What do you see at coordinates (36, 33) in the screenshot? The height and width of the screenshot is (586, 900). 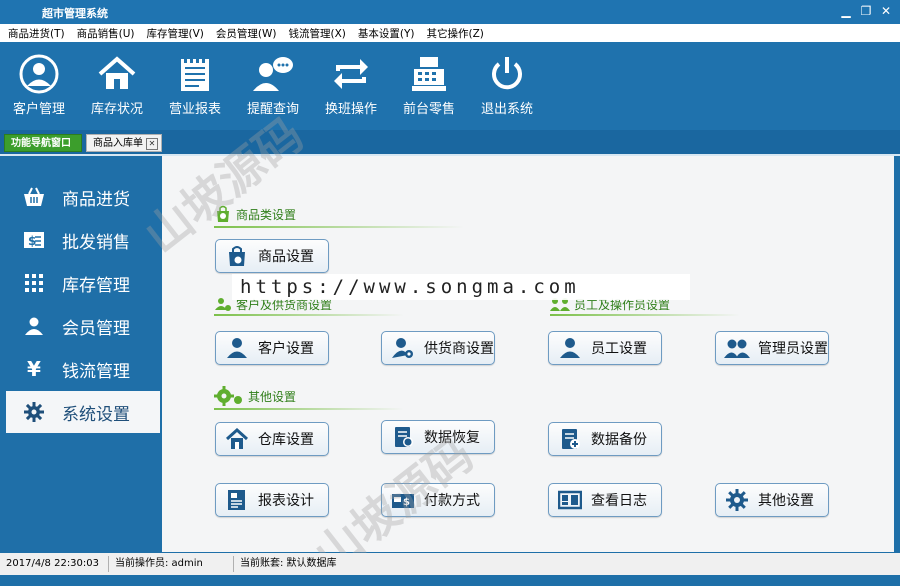 I see `menu-goods-purchase: 商品进货(T)` at bounding box center [36, 33].